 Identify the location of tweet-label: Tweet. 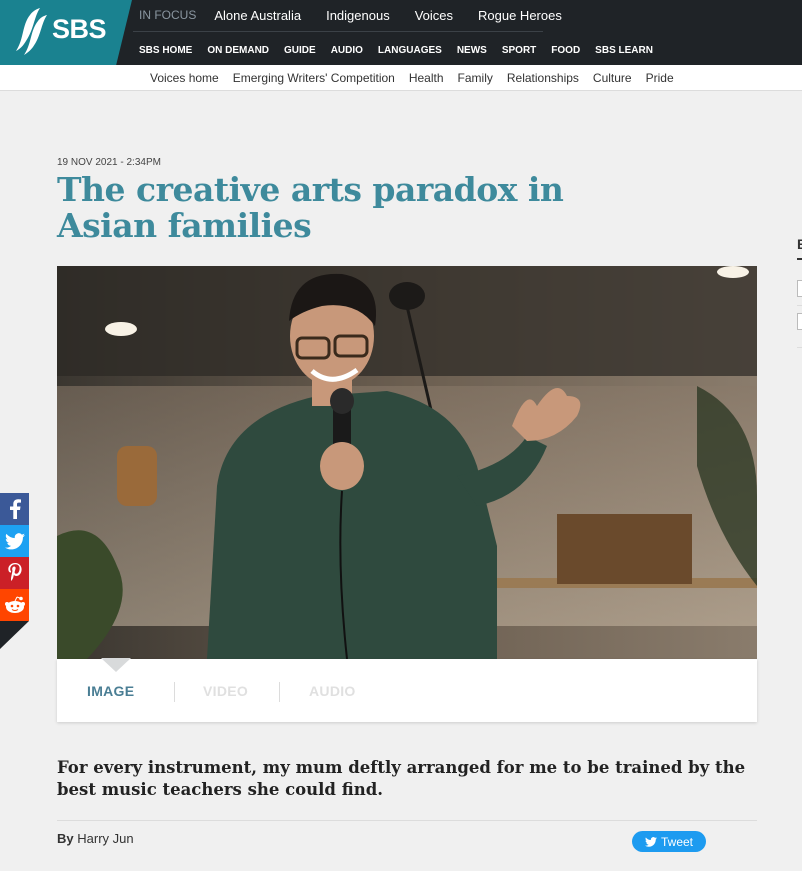
(676, 841).